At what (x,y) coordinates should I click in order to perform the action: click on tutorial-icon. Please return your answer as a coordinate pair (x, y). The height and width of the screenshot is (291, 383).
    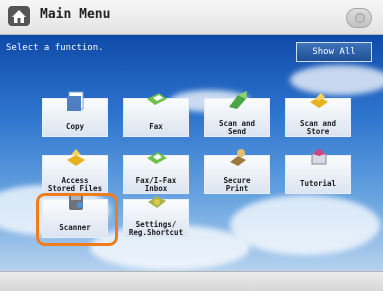
    Looking at the image, I should click on (319, 158).